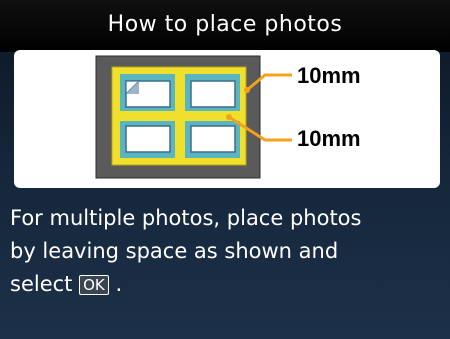 The image size is (450, 339). I want to click on callout-dot-gap, so click(229, 117).